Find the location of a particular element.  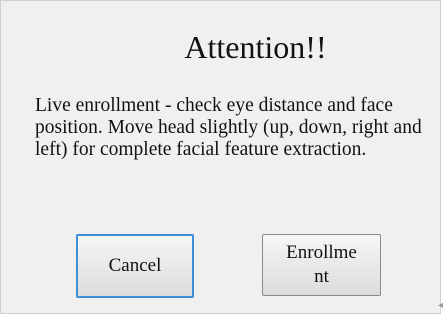

resize-grip-icon: ◂ is located at coordinates (441, 306).